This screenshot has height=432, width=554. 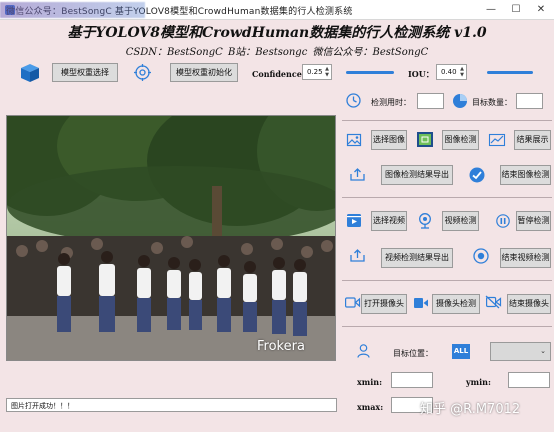 What do you see at coordinates (491, 10) in the screenshot?
I see `minimize-button: —` at bounding box center [491, 10].